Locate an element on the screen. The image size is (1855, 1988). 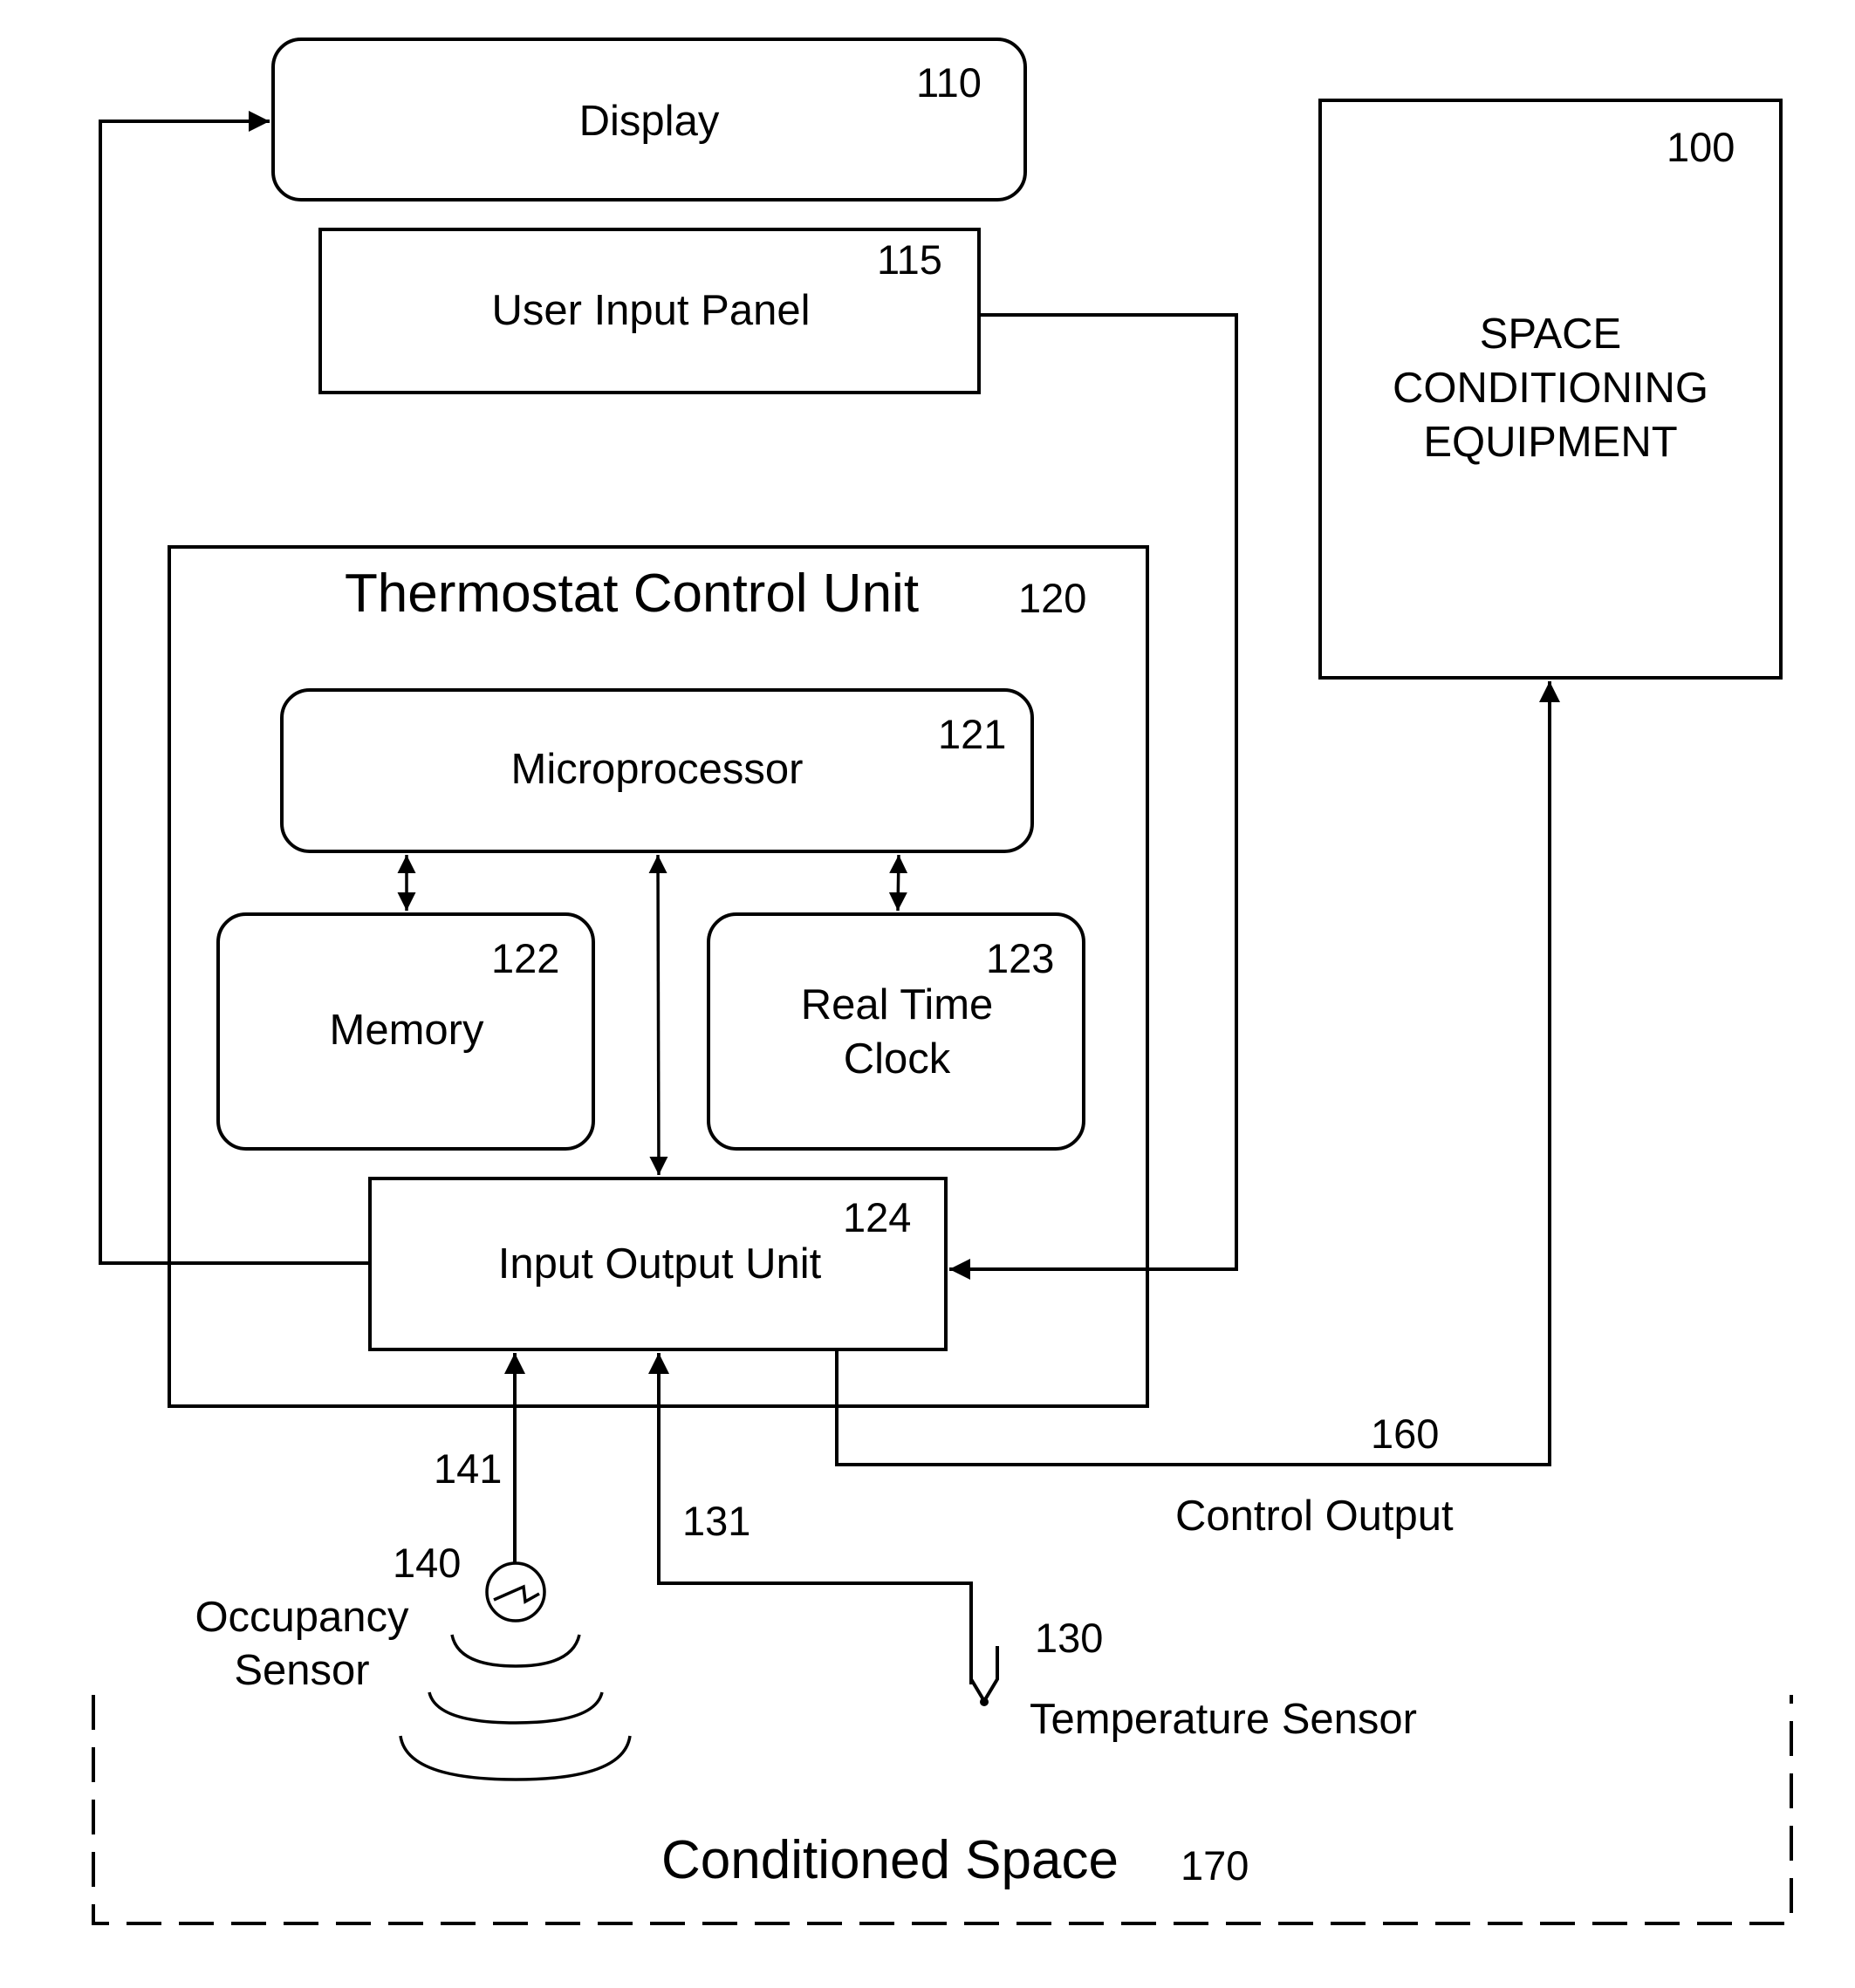
motion-sensor-icon is located at coordinates (515, 1671).